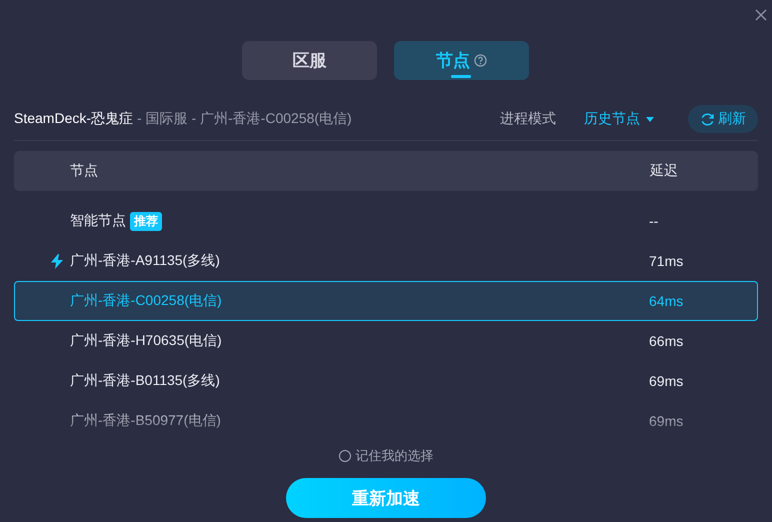  What do you see at coordinates (461, 60) in the screenshot?
I see `tab: 节点` at bounding box center [461, 60].